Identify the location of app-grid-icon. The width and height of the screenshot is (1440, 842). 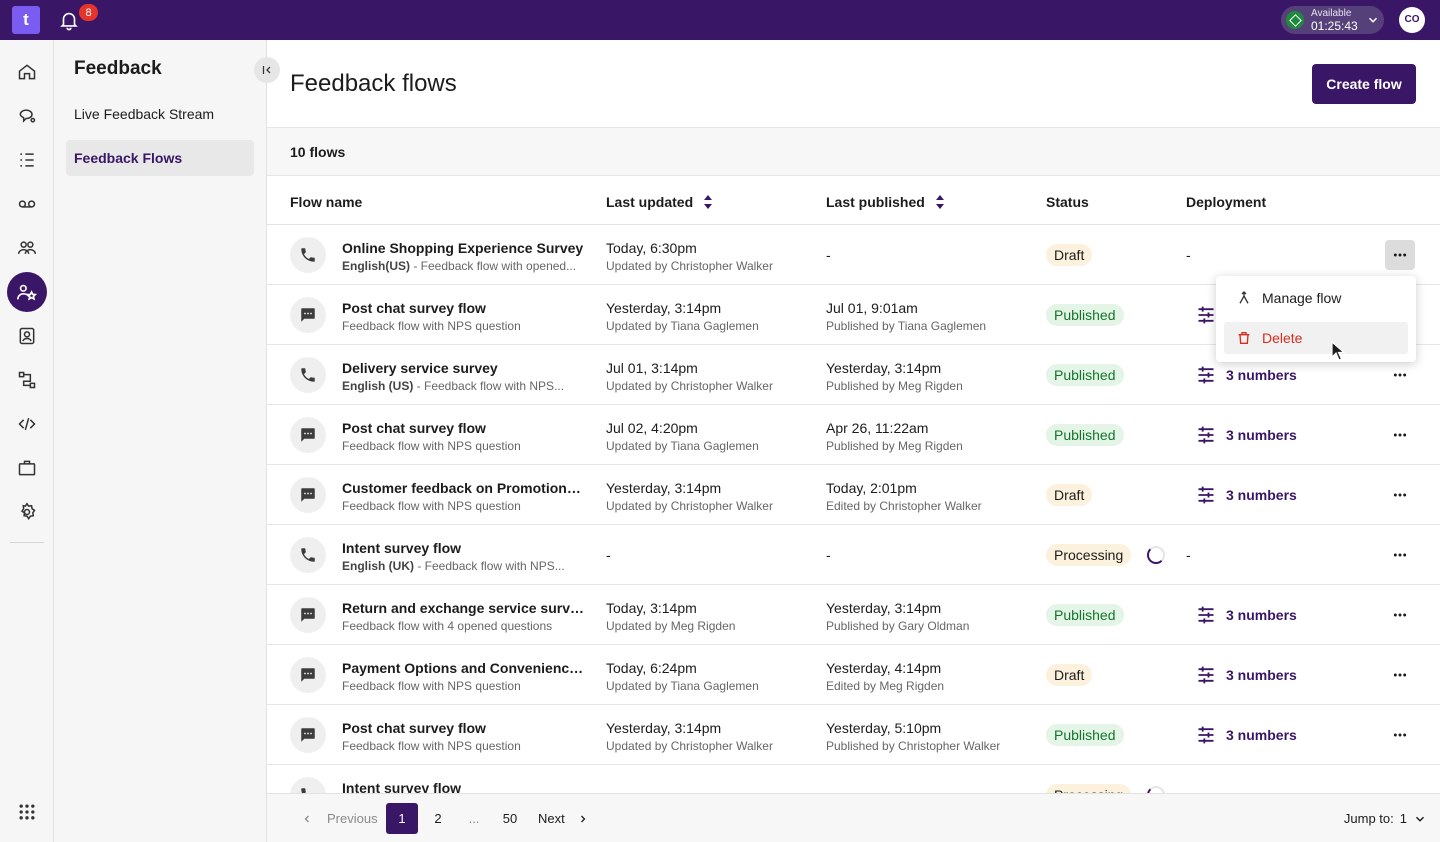
(27, 812).